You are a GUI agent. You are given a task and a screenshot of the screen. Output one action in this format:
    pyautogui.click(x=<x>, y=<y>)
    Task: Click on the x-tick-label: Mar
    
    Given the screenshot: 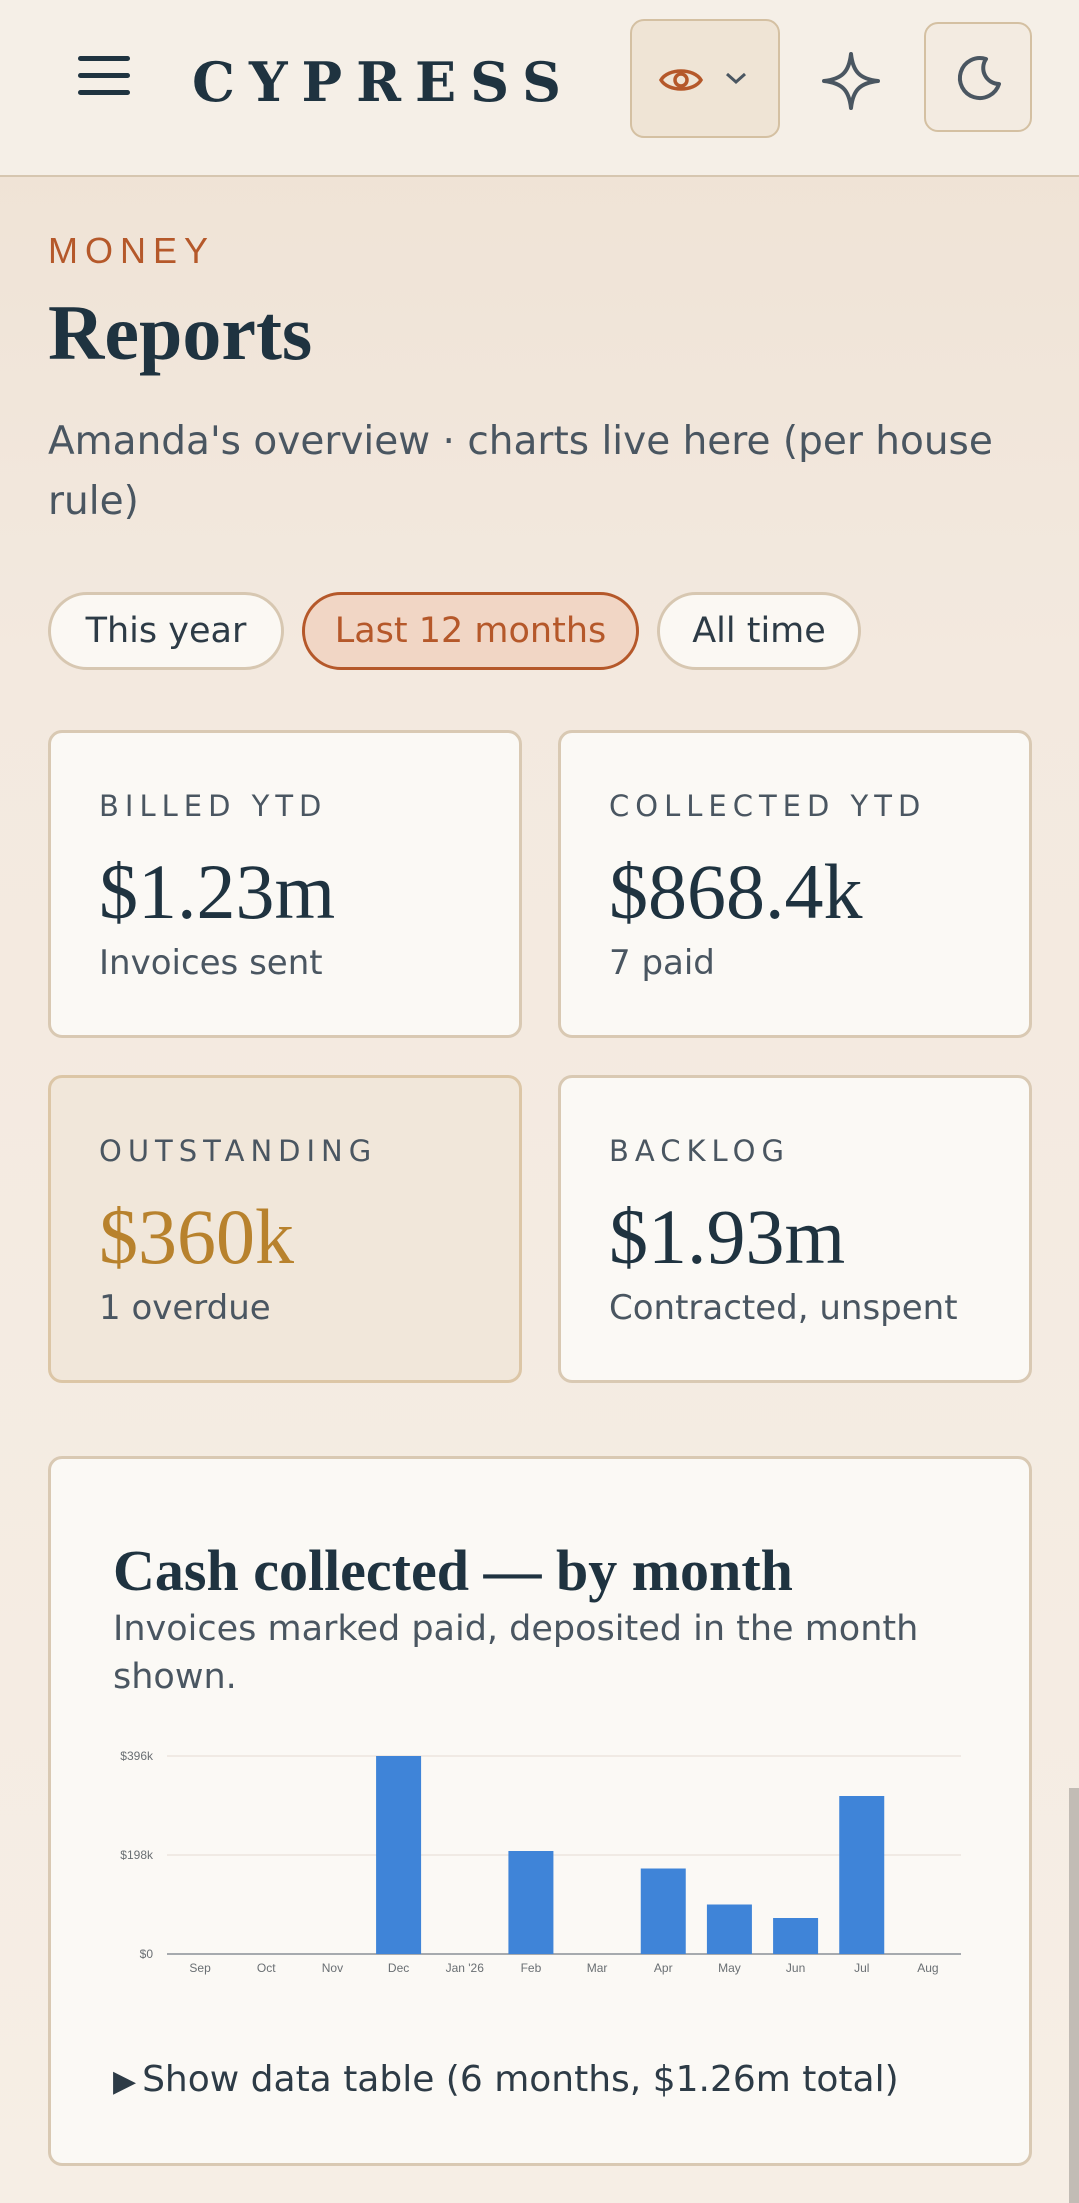 What is the action you would take?
    pyautogui.click(x=597, y=1968)
    